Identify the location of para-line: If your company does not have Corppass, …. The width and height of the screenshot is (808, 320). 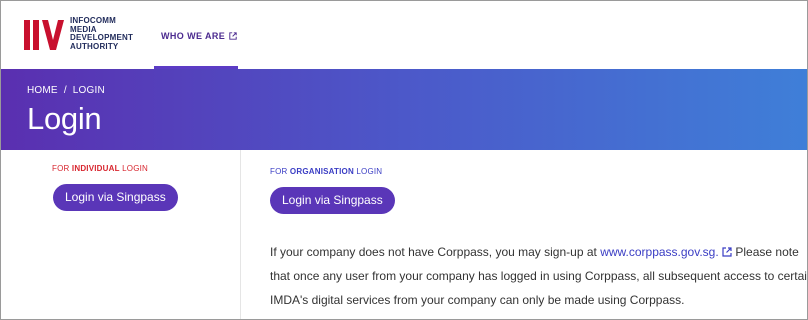
(538, 252).